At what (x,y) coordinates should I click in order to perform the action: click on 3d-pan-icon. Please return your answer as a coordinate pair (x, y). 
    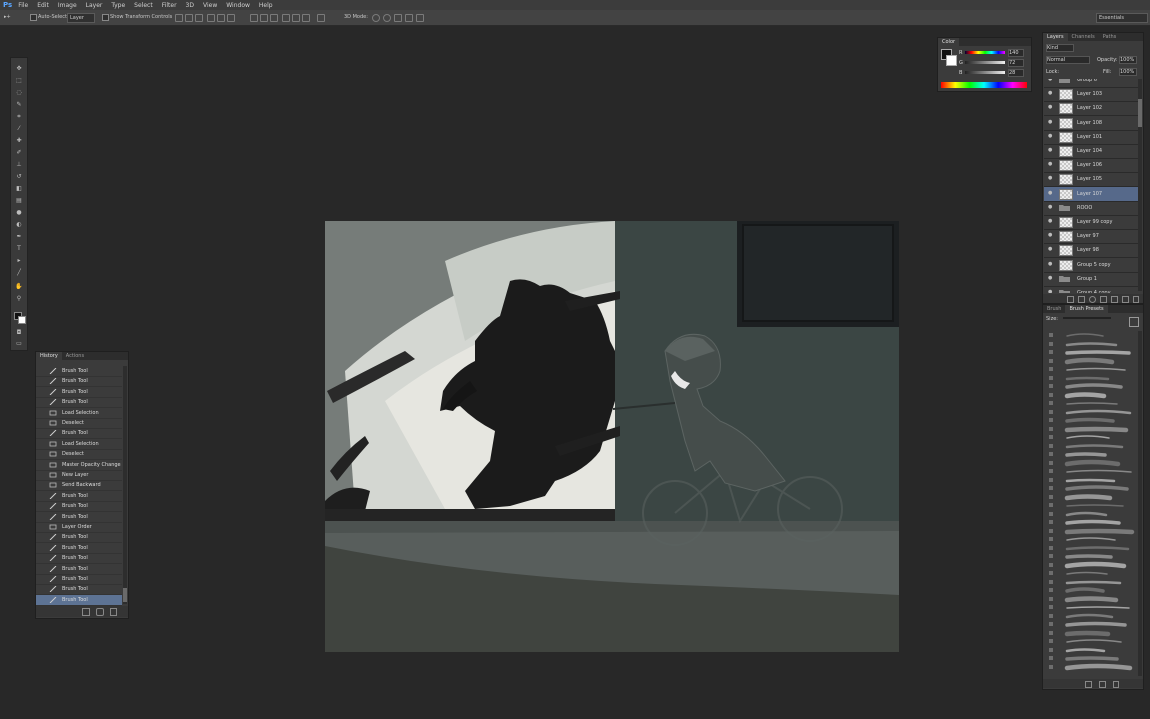
    Looking at the image, I should click on (398, 18).